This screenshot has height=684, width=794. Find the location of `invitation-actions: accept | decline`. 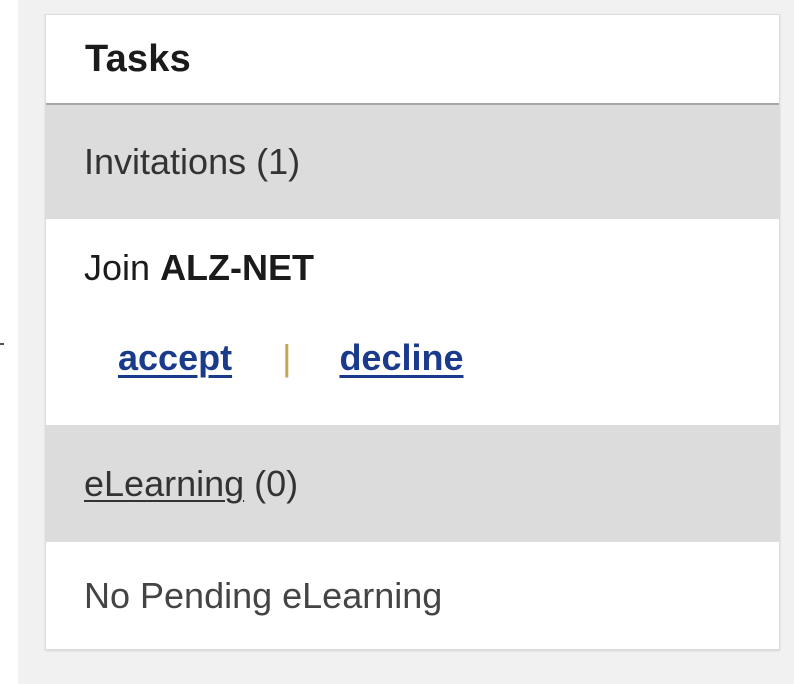

invitation-actions: accept | decline is located at coordinates (291, 358).